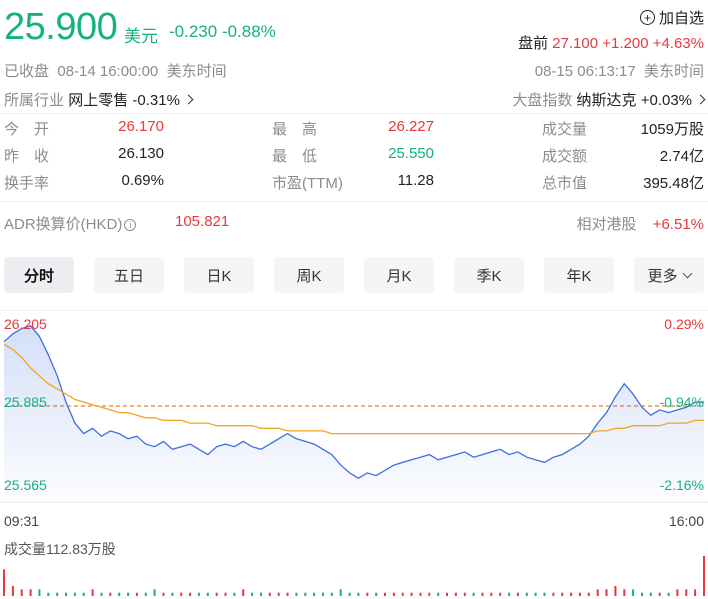 This screenshot has width=708, height=599. I want to click on tab-daily: 日K, so click(219, 275).